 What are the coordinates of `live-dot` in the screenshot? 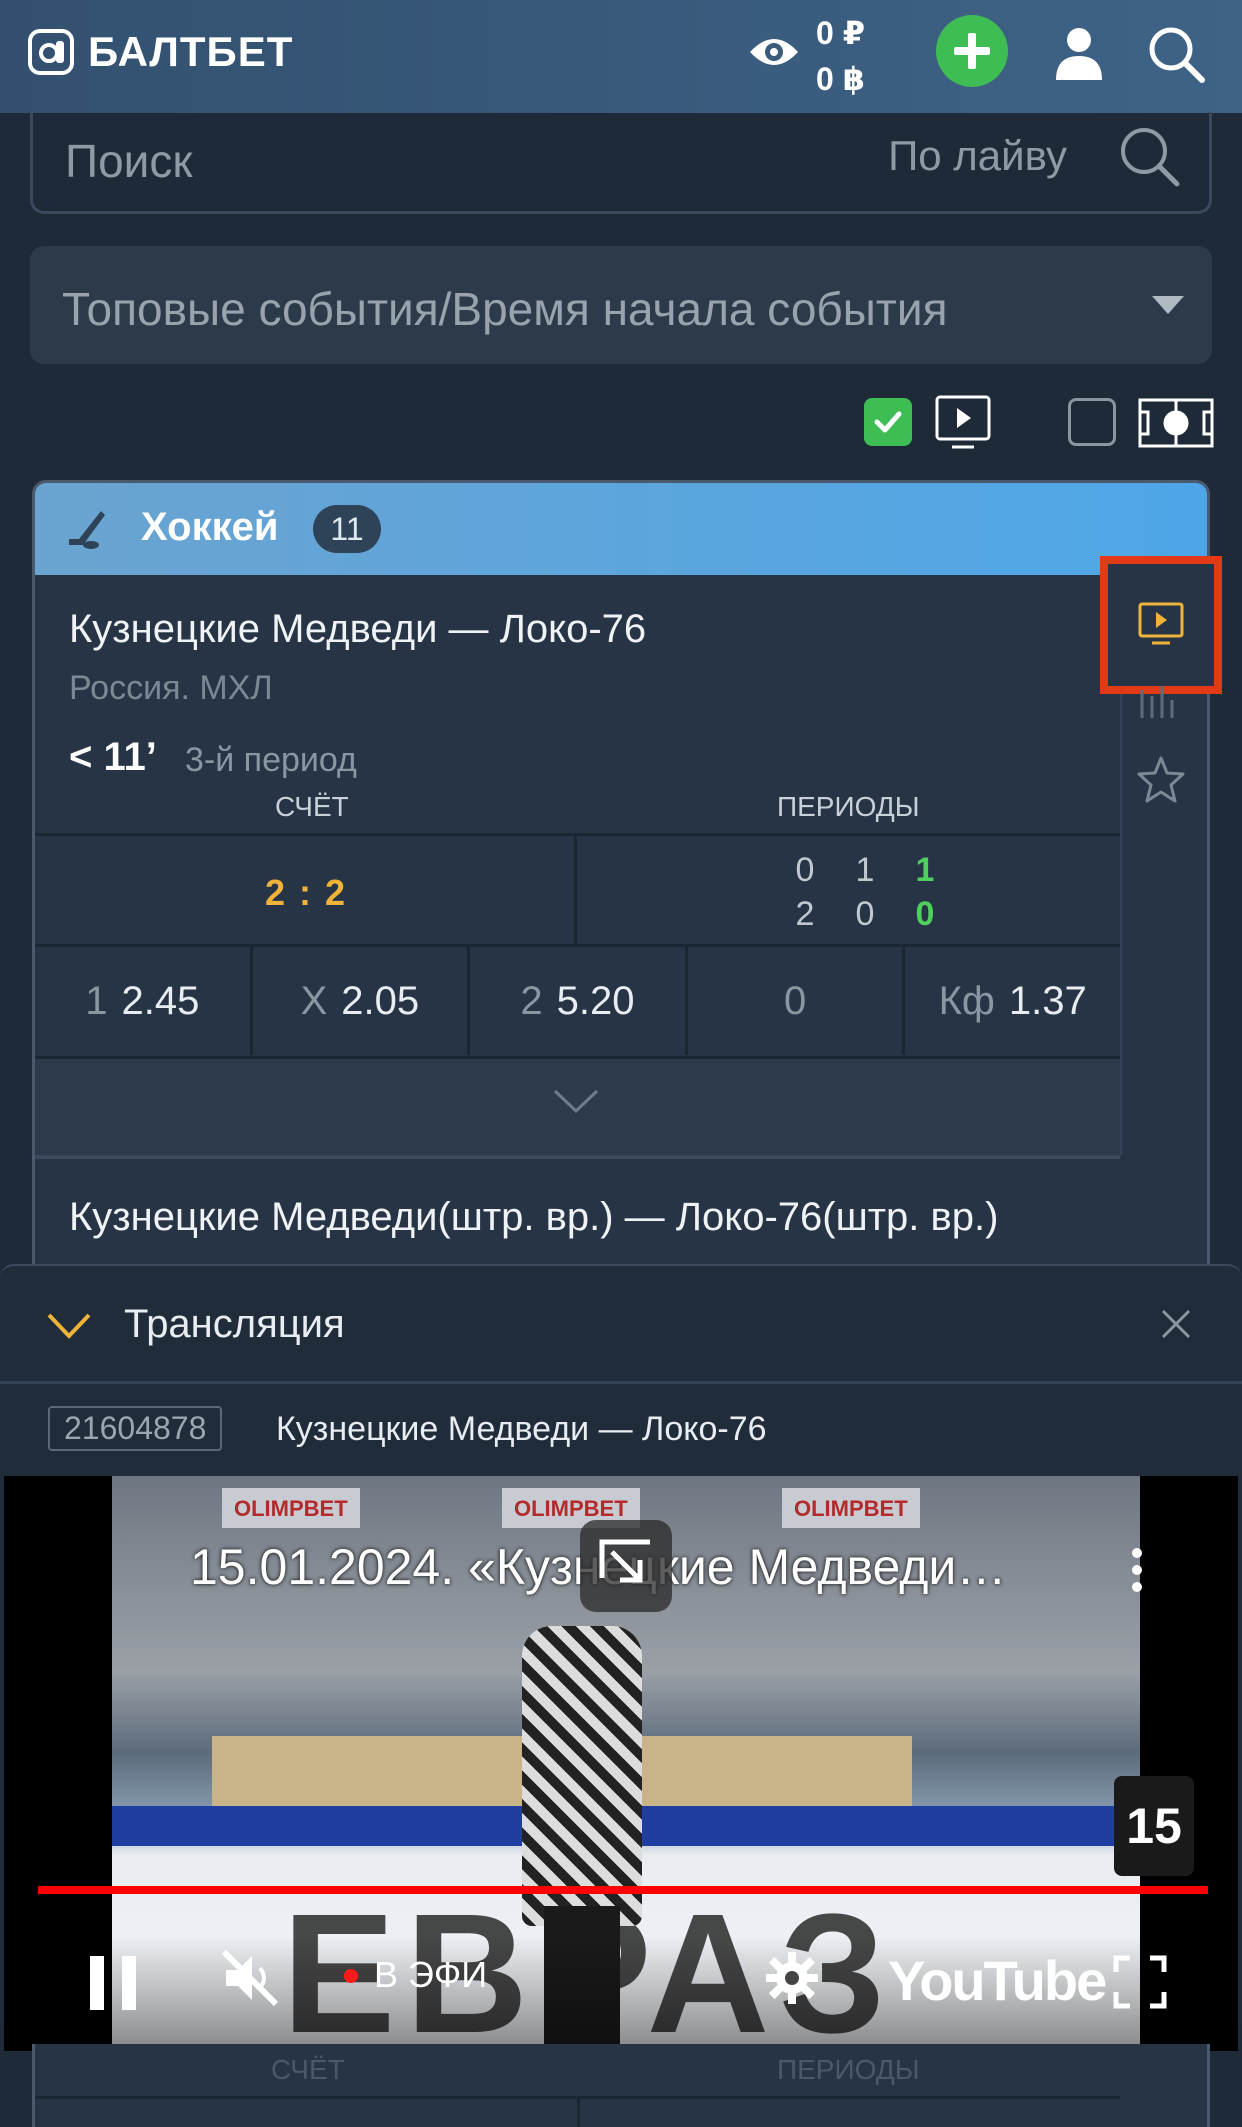 It's located at (351, 1976).